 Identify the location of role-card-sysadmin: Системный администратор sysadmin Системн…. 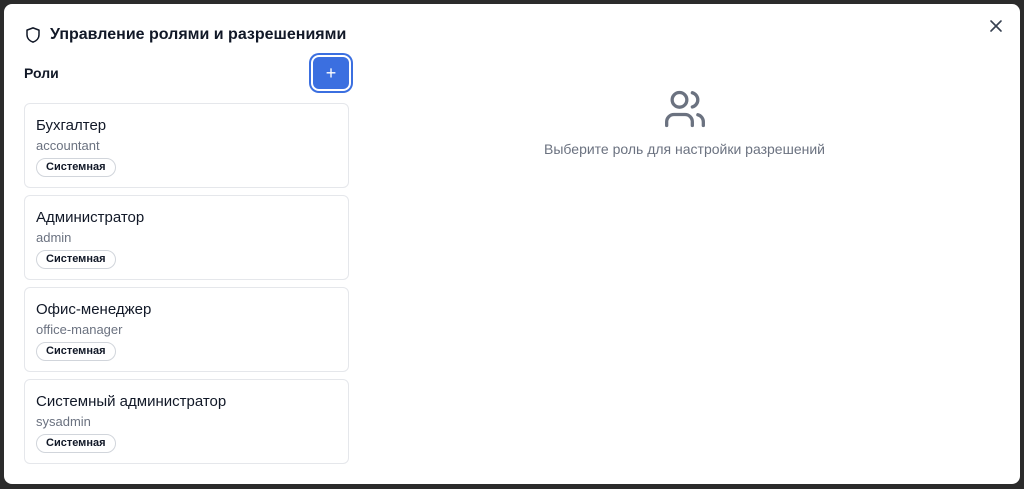
(186, 421).